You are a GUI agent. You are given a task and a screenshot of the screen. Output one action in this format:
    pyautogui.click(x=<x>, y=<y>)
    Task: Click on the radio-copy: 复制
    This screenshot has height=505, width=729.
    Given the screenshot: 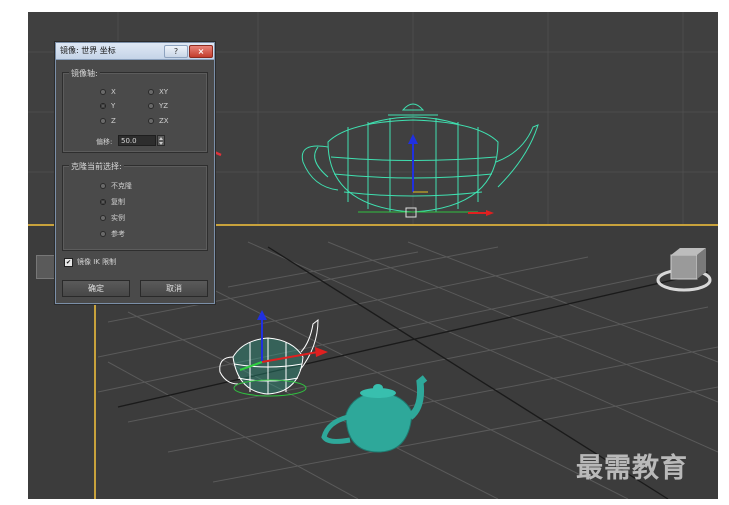 What is the action you would take?
    pyautogui.click(x=112, y=202)
    